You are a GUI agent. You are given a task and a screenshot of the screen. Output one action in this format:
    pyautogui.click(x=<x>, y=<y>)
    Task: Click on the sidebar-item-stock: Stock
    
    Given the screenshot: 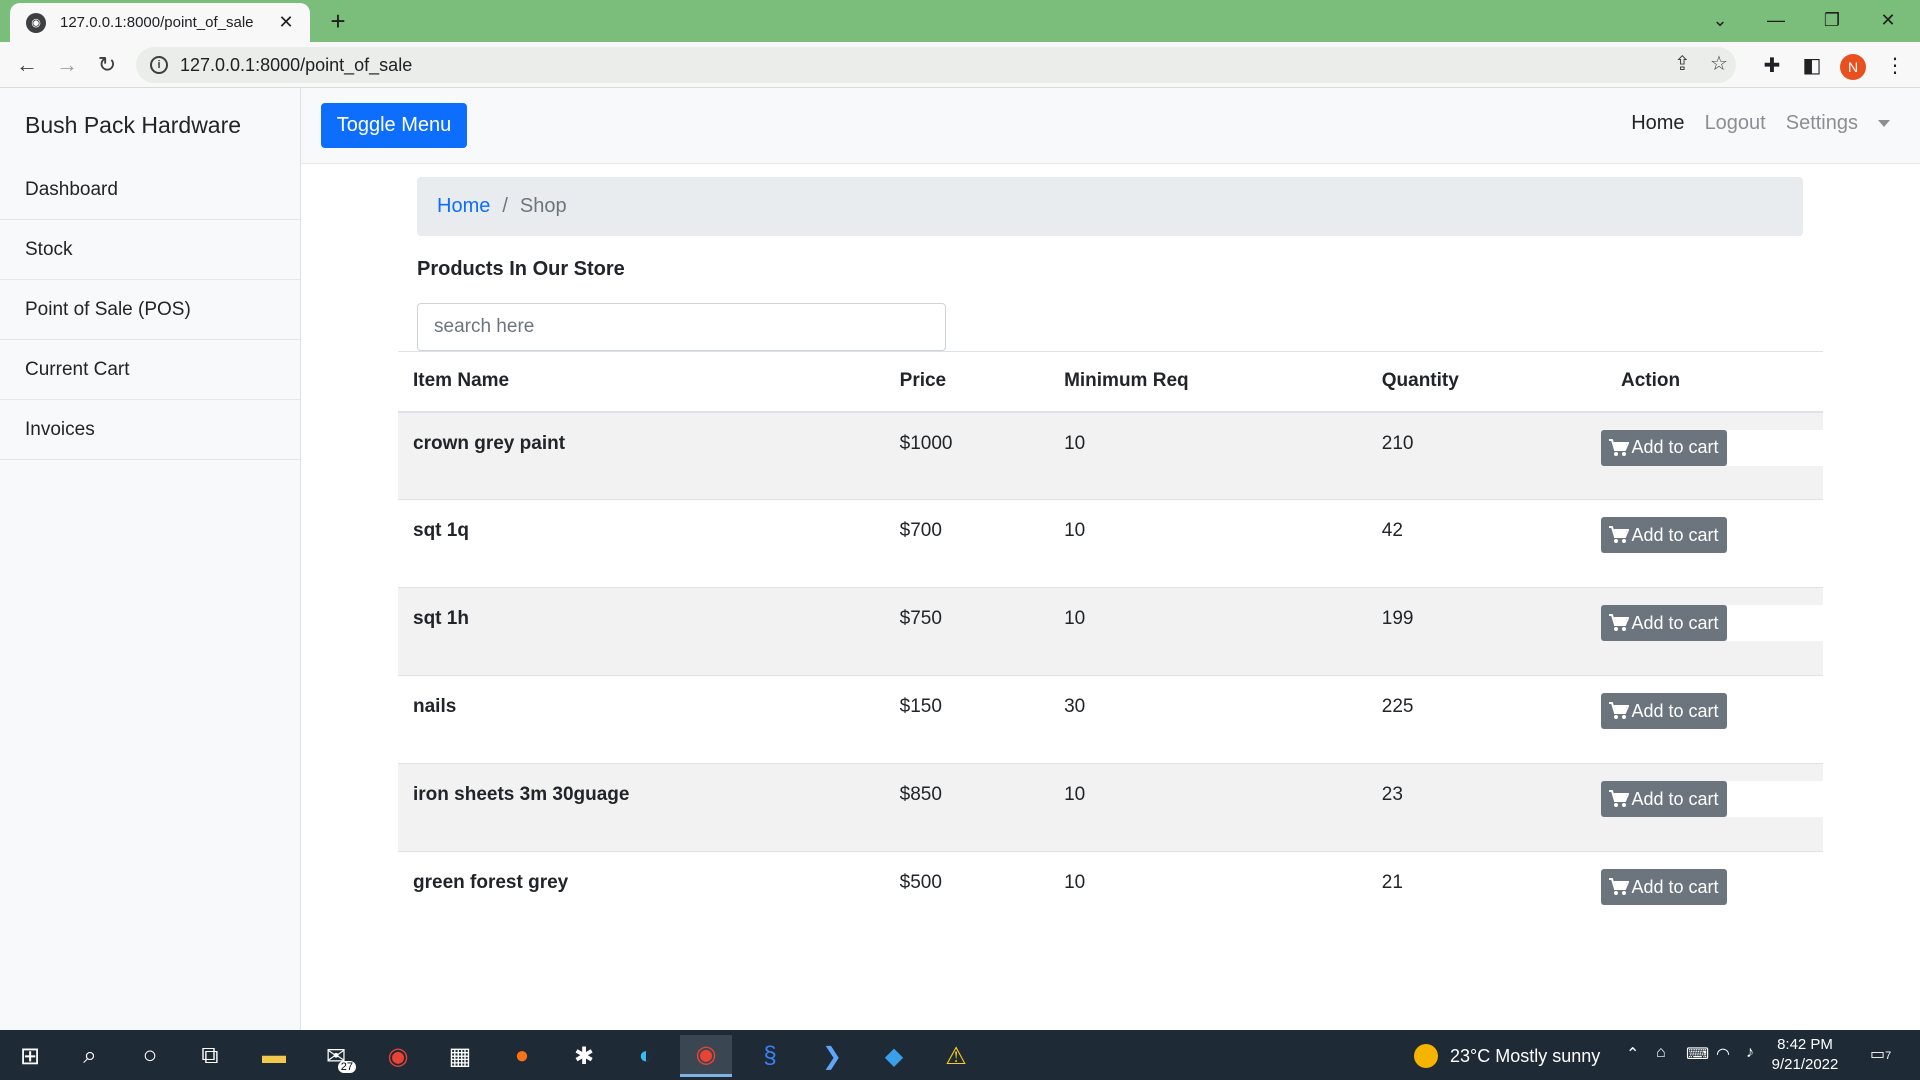 What is the action you would take?
    pyautogui.click(x=150, y=250)
    